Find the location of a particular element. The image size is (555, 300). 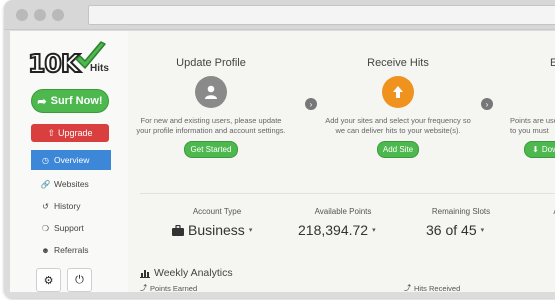

step-description: Points are used to you must is located at coordinates (532, 125).